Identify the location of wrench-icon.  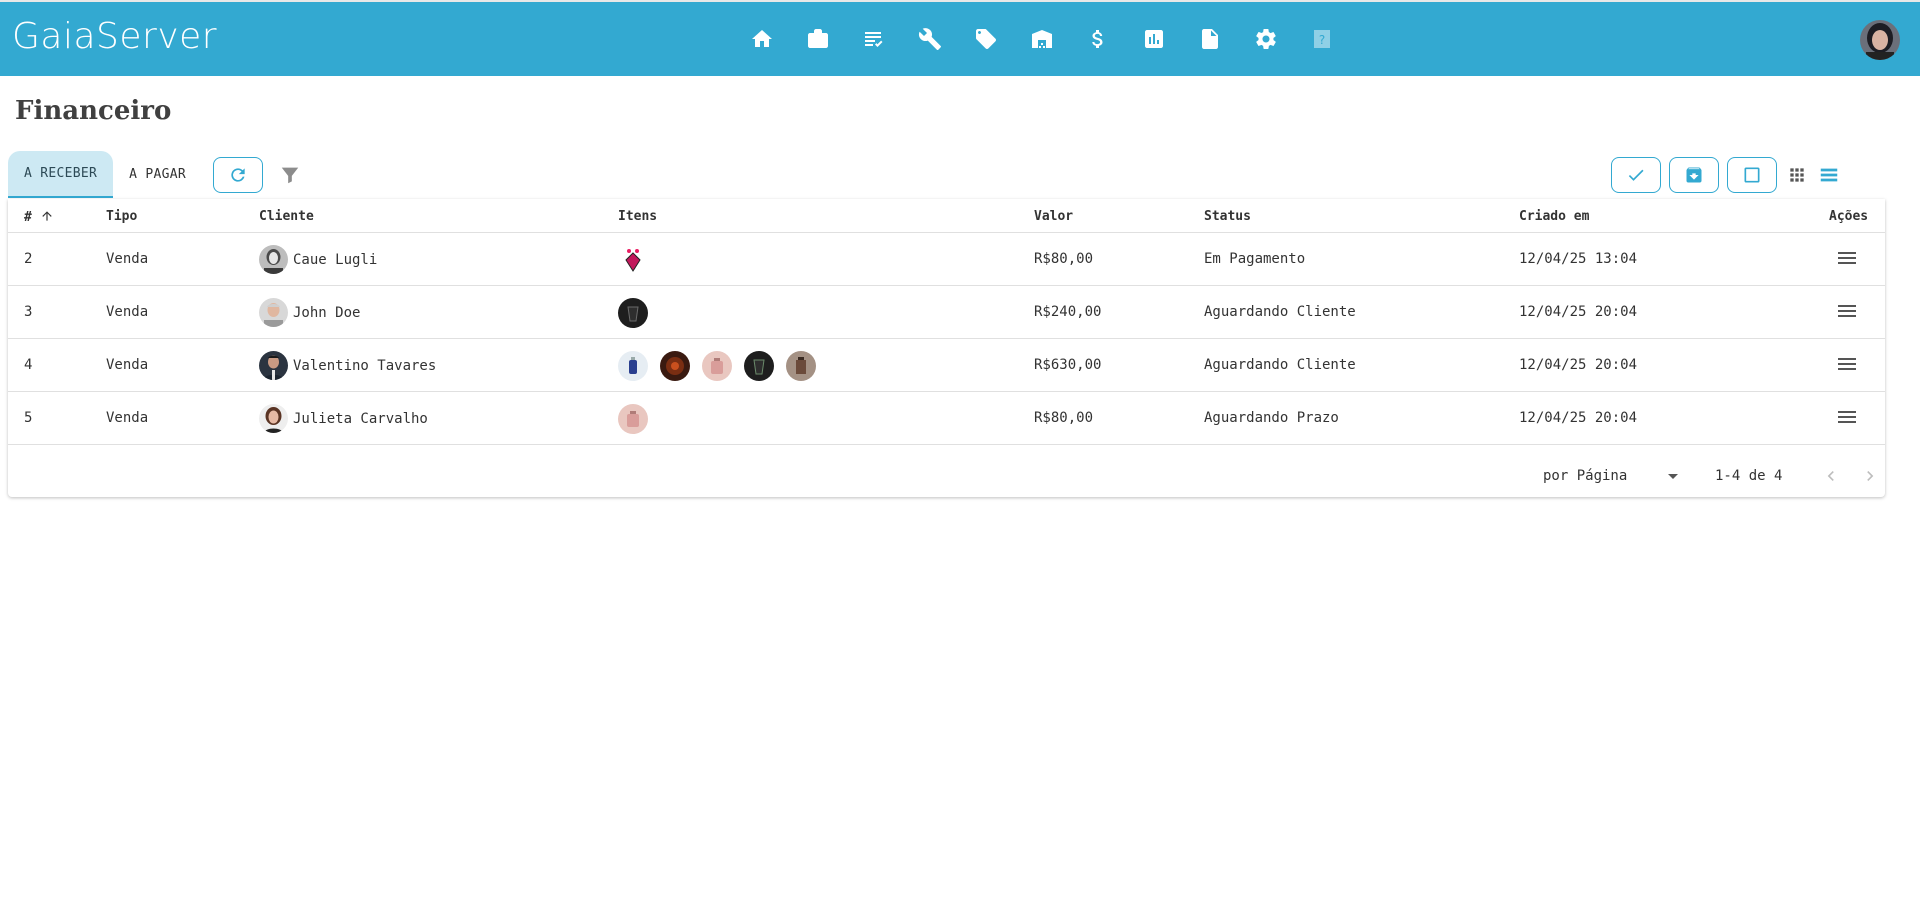
(929, 39).